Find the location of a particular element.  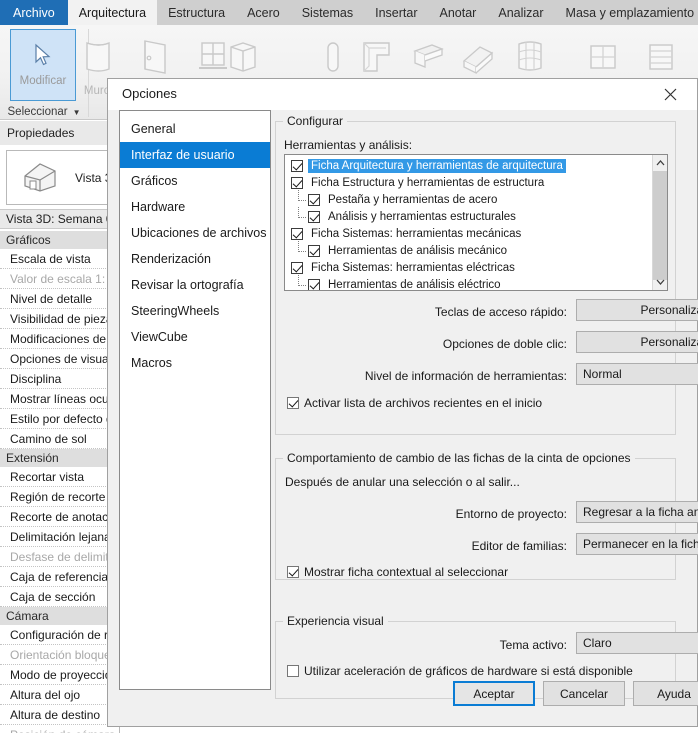

properties-row-label: Altura de destino is located at coordinates (55, 714).